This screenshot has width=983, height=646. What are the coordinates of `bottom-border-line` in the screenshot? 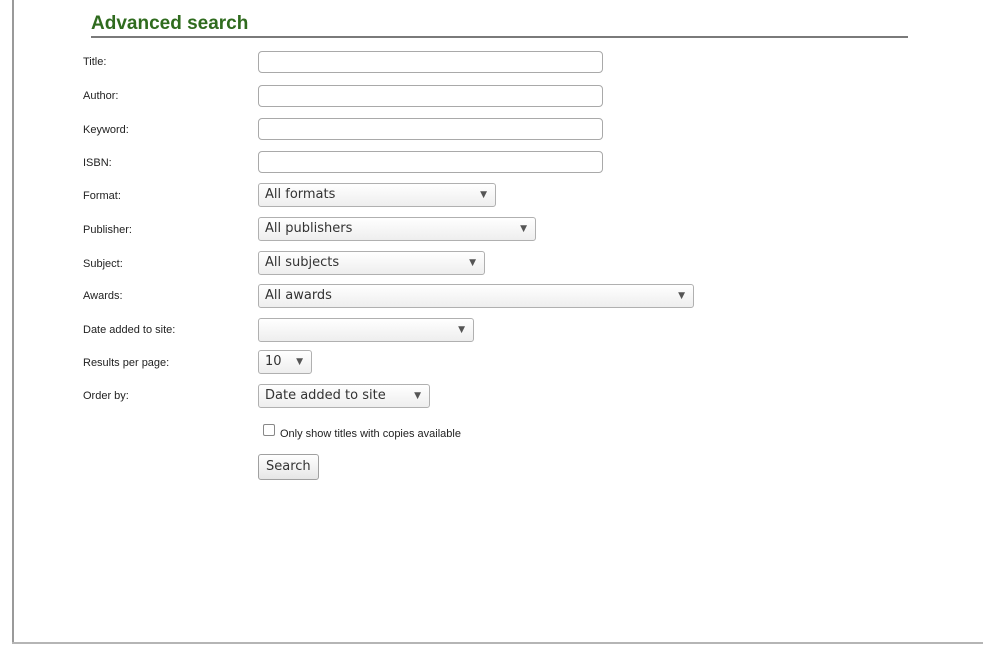 It's located at (497, 643).